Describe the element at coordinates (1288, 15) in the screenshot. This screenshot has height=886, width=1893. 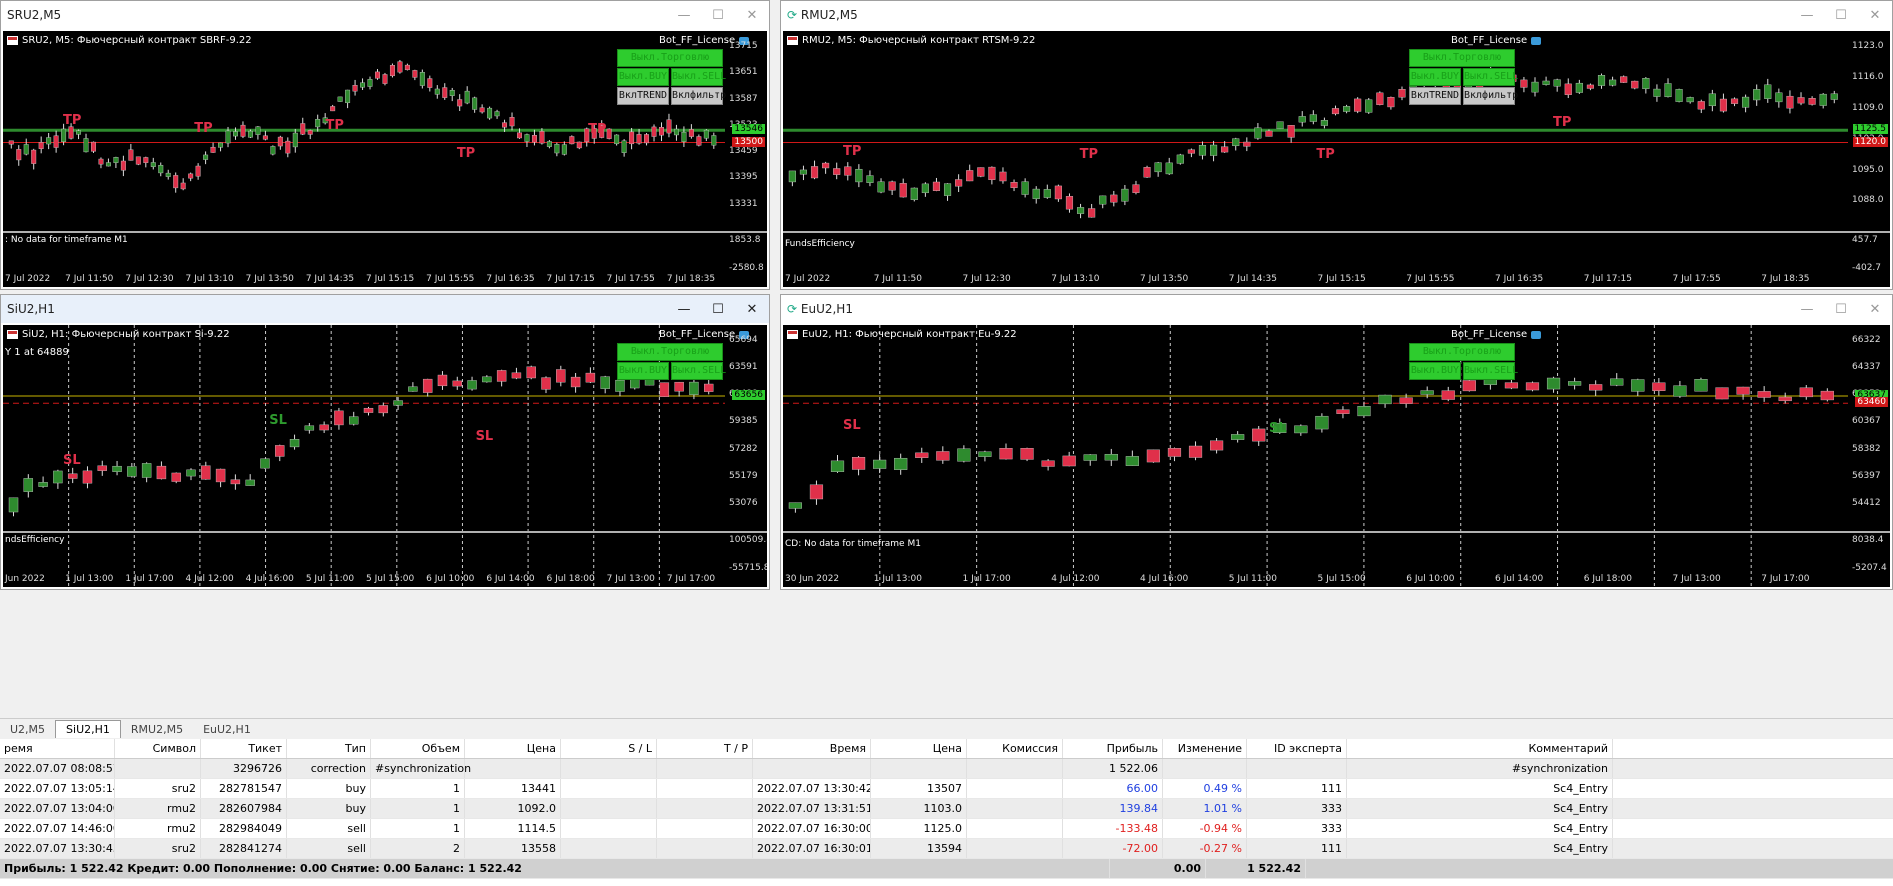
I see `window-title: ⟳ RMU2,M5` at that location.